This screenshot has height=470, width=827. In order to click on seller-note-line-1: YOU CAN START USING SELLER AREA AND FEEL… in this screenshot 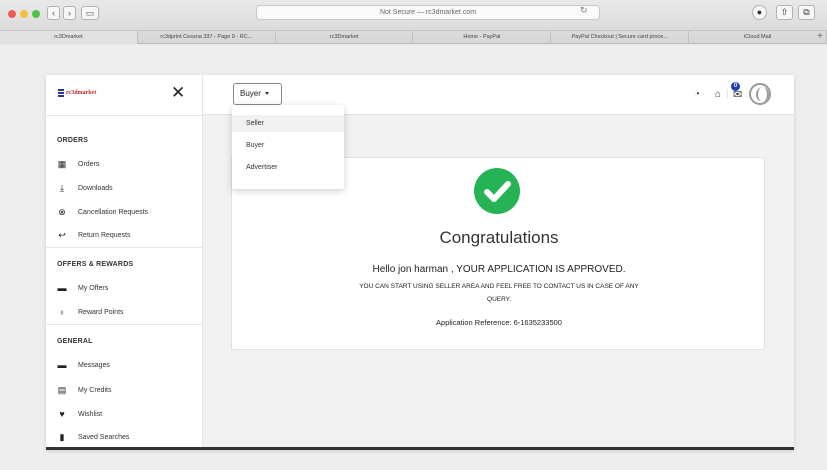, I will do `click(499, 286)`.